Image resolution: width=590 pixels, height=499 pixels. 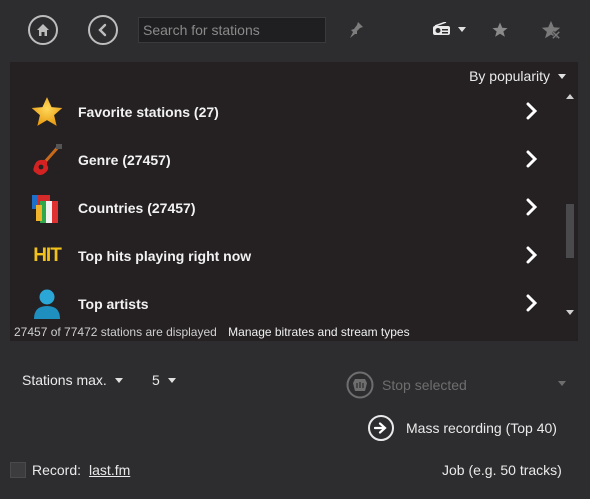 What do you see at coordinates (284, 256) in the screenshot?
I see `list-item-top-hits: HIT Top hits playing right now` at bounding box center [284, 256].